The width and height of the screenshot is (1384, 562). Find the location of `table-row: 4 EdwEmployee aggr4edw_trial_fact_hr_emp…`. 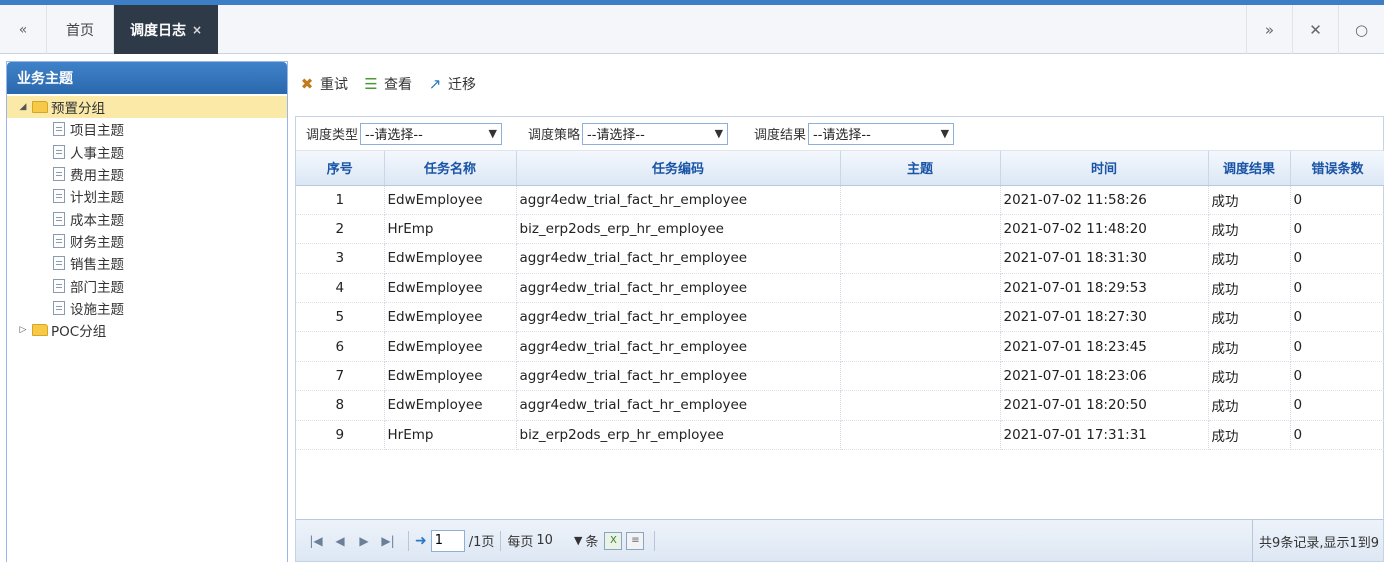

table-row: 4 EdwEmployee aggr4edw_trial_fact_hr_emp… is located at coordinates (840, 288).